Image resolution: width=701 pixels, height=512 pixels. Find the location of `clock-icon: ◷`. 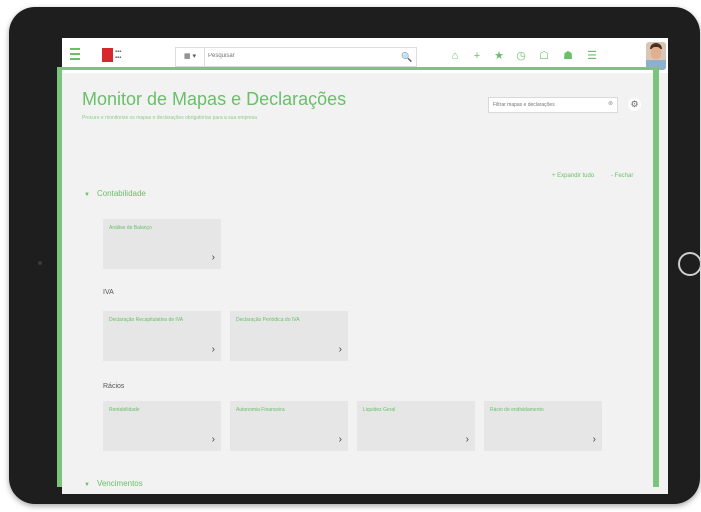

clock-icon: ◷ is located at coordinates (521, 56).